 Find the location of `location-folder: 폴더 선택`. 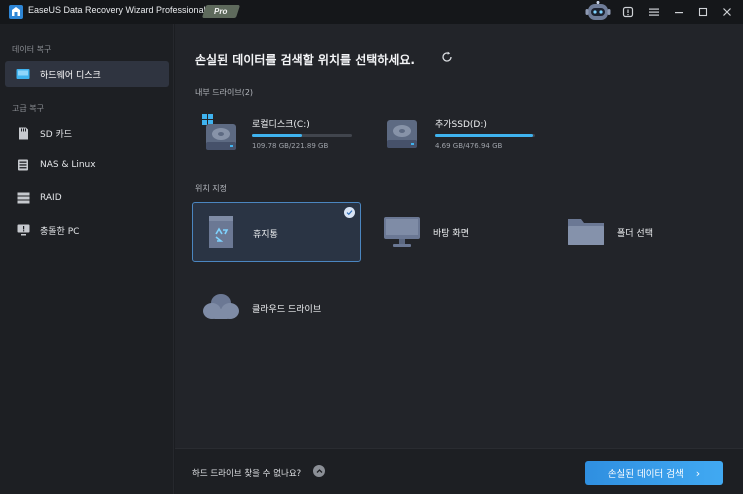

location-folder: 폴더 선택 is located at coordinates (641, 232).